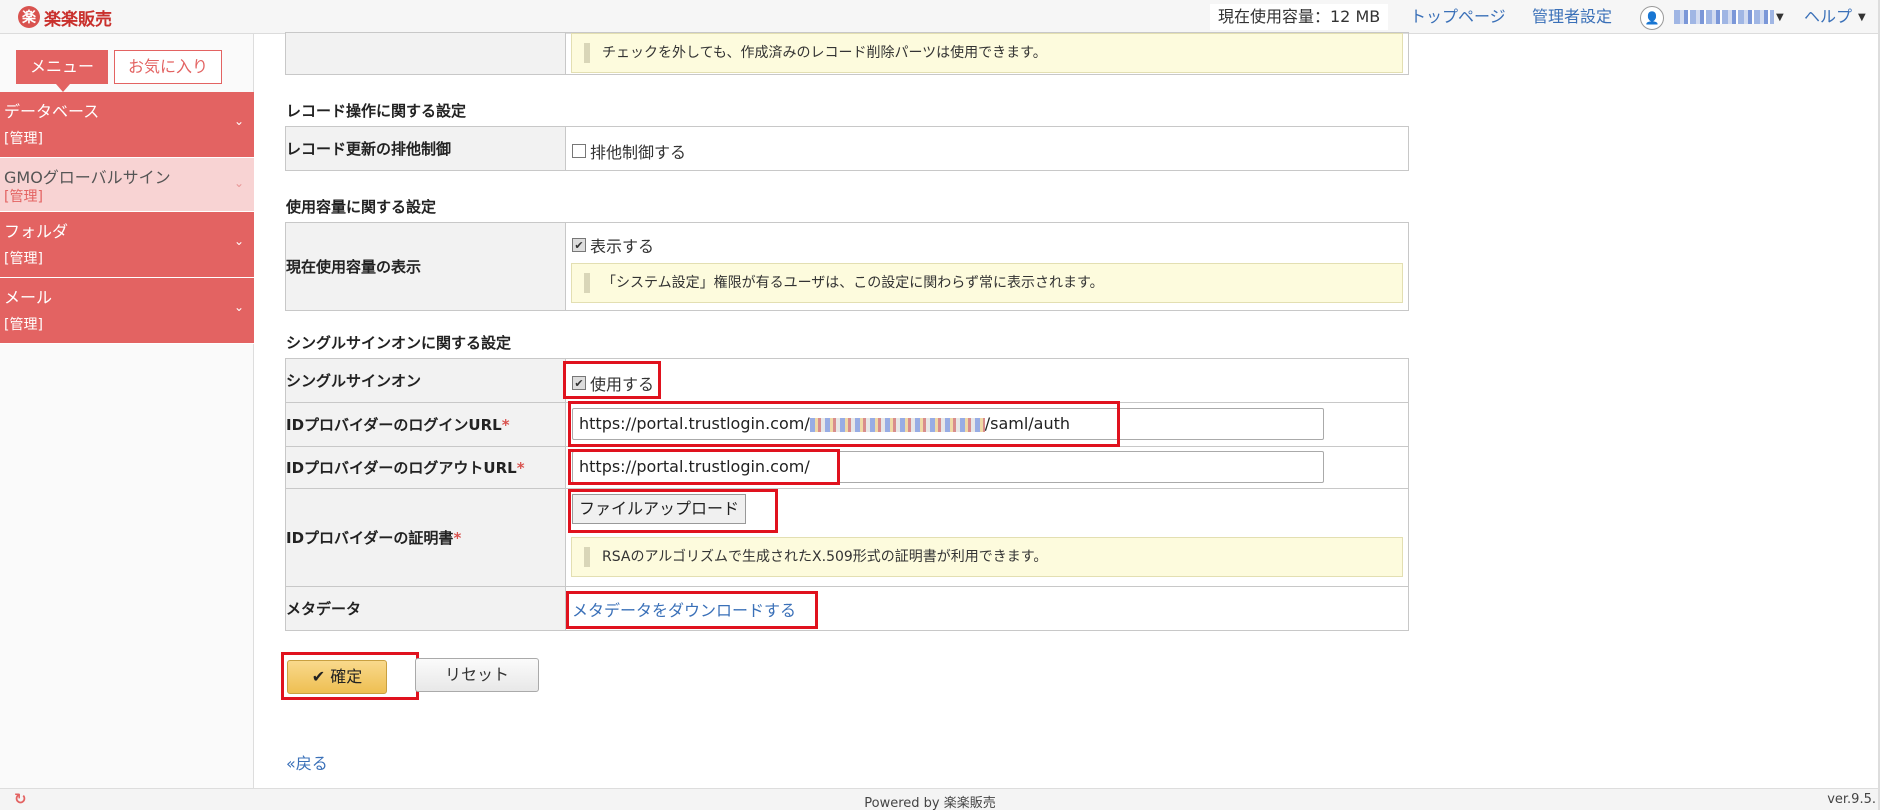 The width and height of the screenshot is (1880, 811). I want to click on logo-text: 楽楽販売, so click(78, 19).